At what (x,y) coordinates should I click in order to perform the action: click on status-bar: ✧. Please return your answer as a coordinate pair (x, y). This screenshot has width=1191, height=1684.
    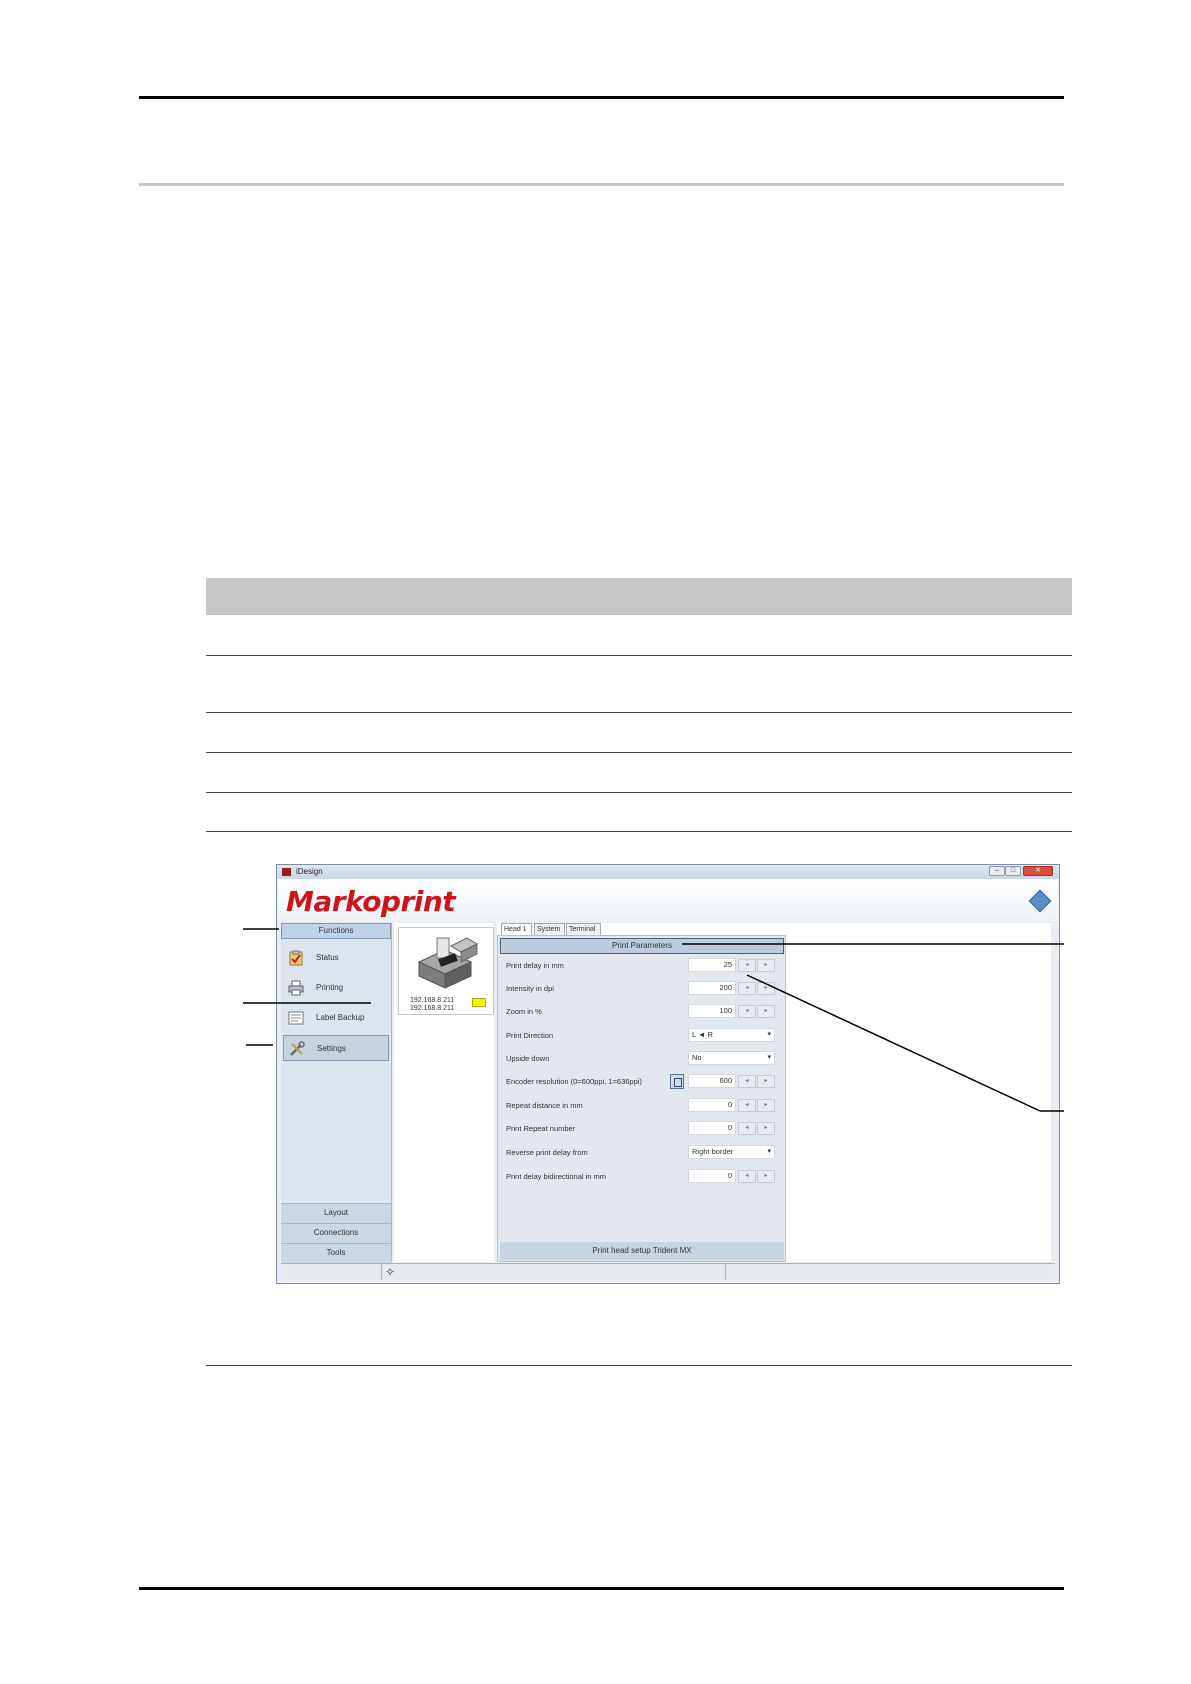
    Looking at the image, I should click on (668, 1271).